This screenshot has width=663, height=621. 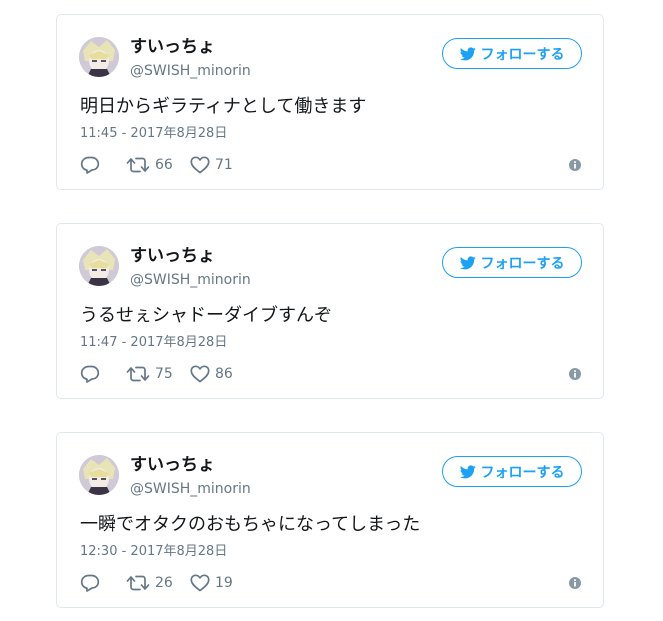 I want to click on timestamp: 12:30 - 2017年8月28日, so click(x=153, y=552).